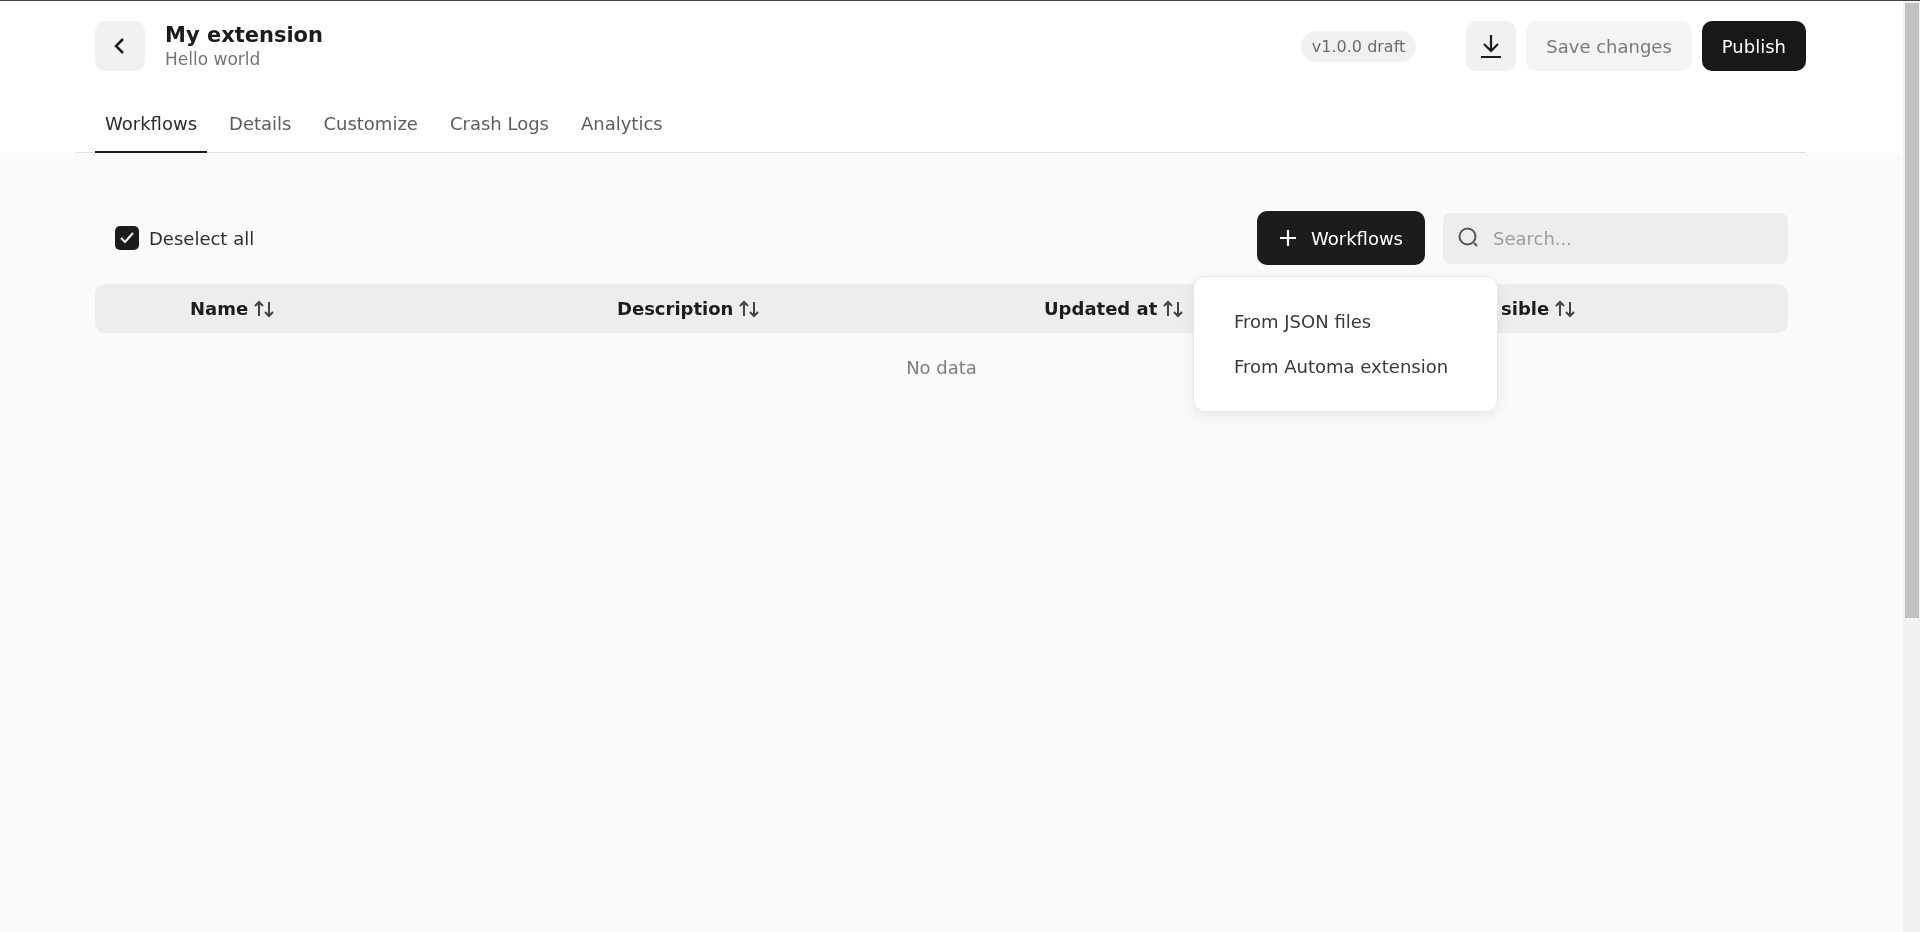 The height and width of the screenshot is (932, 1920). What do you see at coordinates (941, 367) in the screenshot?
I see `empty-message: No data` at bounding box center [941, 367].